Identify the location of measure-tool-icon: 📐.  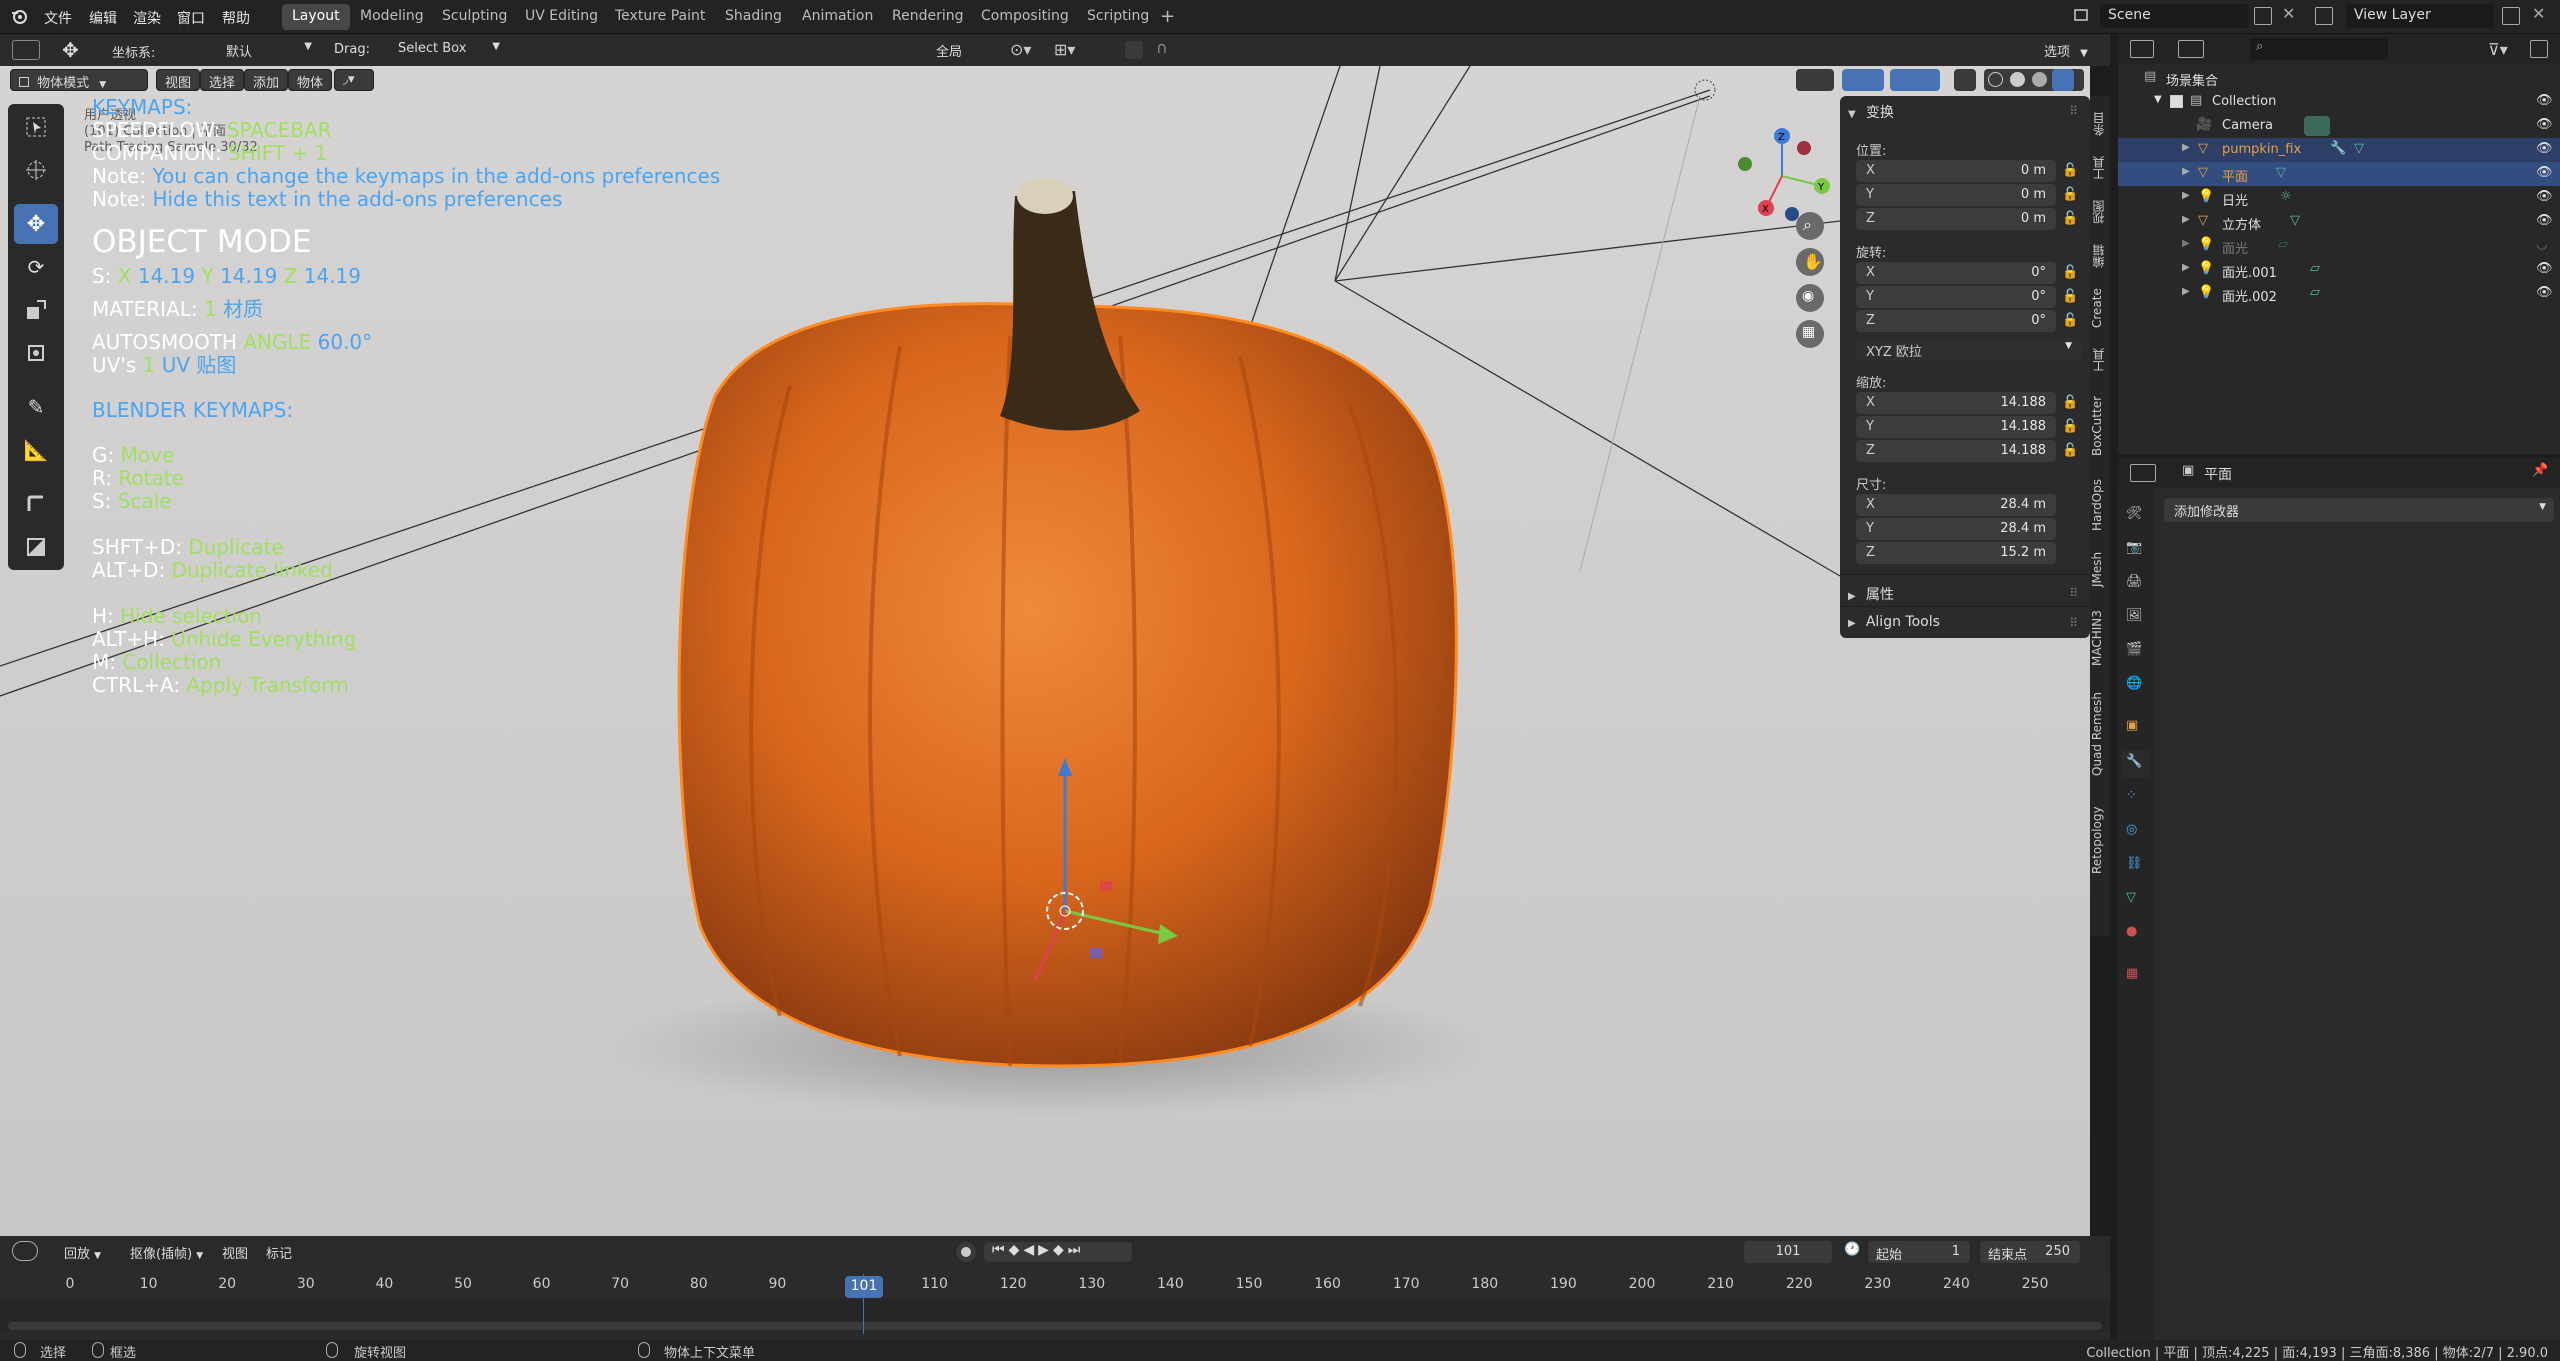
(36, 450).